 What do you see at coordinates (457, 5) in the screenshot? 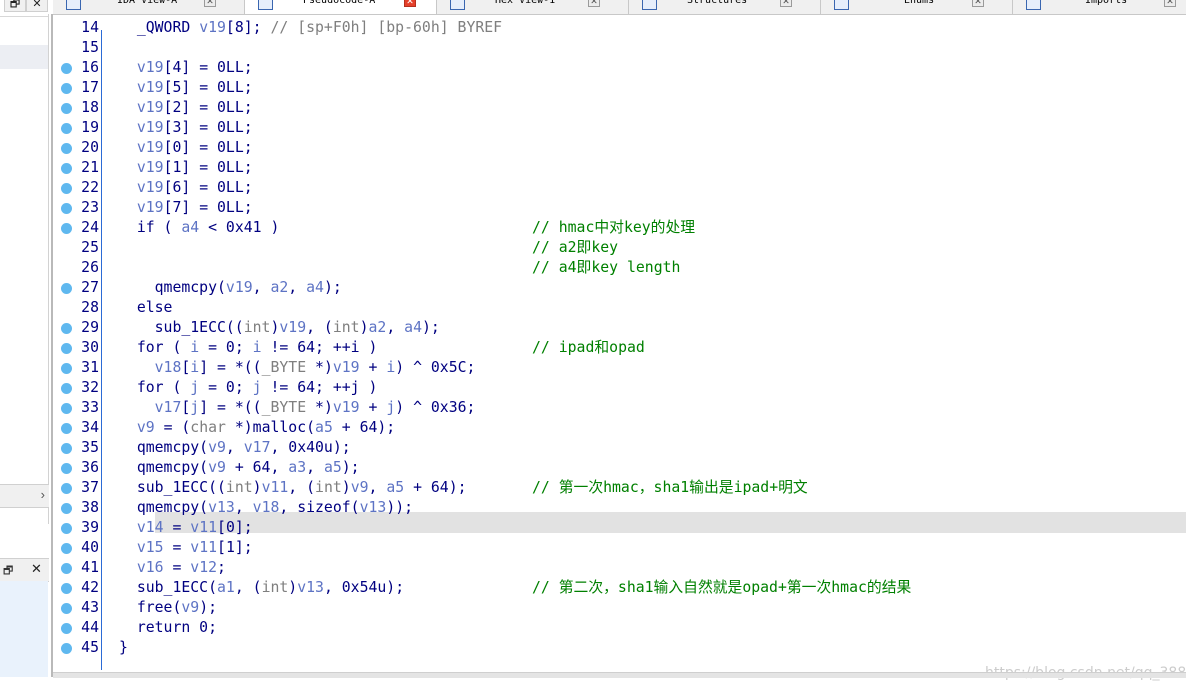
I see `hex-view-icon` at bounding box center [457, 5].